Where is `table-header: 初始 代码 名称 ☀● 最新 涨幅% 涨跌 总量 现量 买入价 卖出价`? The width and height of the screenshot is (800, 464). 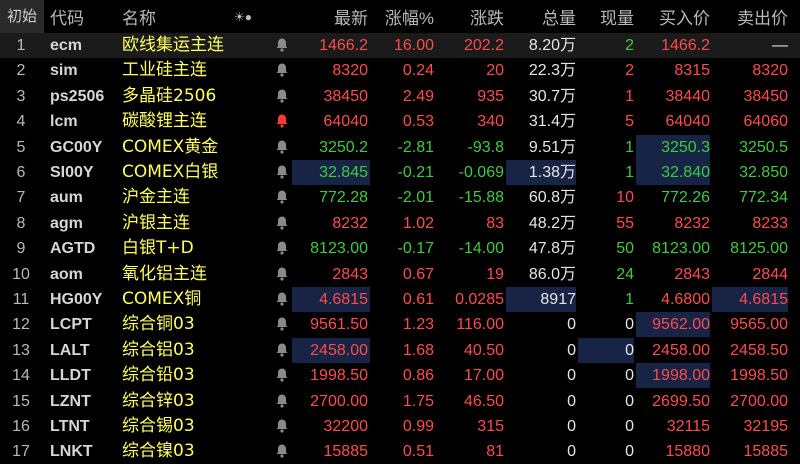
table-header: 初始 代码 名称 ☀● 最新 涨幅% 涨跌 总量 现量 买入价 卖出价 is located at coordinates (400, 16).